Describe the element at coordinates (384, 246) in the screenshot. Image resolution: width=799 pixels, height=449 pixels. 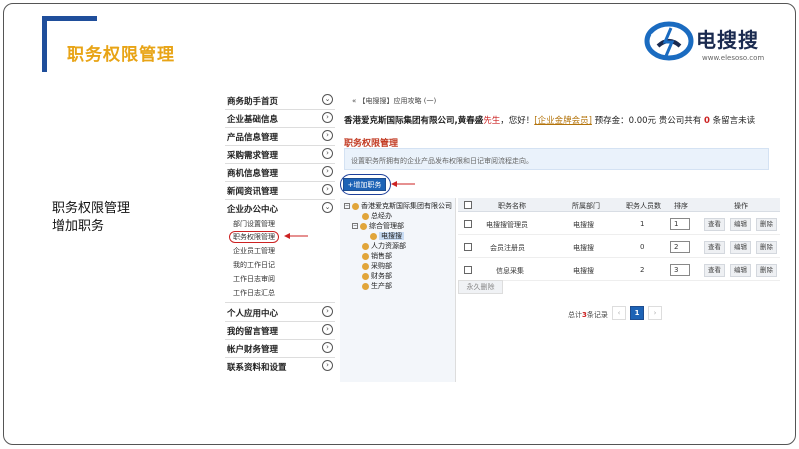
I see `tree-node: 人力资源部` at that location.